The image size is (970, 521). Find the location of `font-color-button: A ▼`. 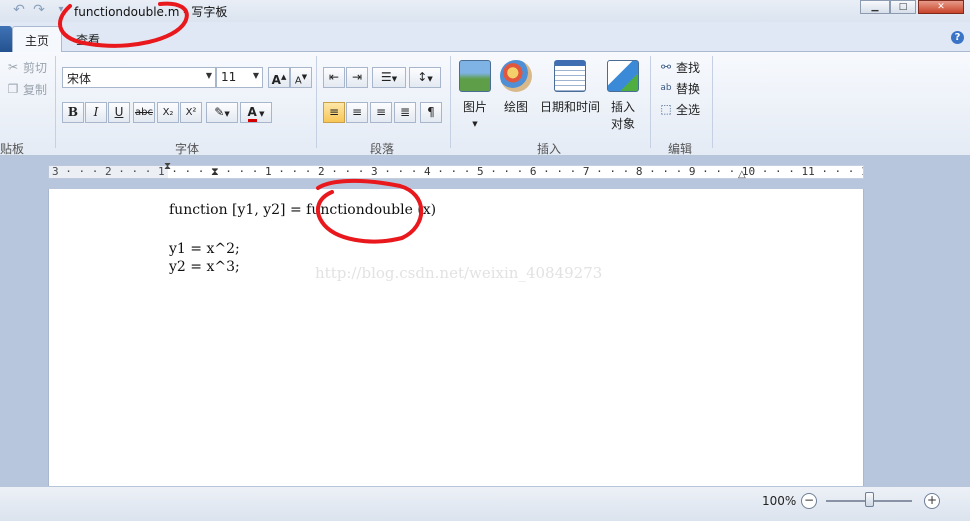

font-color-button: A ▼ is located at coordinates (256, 112).